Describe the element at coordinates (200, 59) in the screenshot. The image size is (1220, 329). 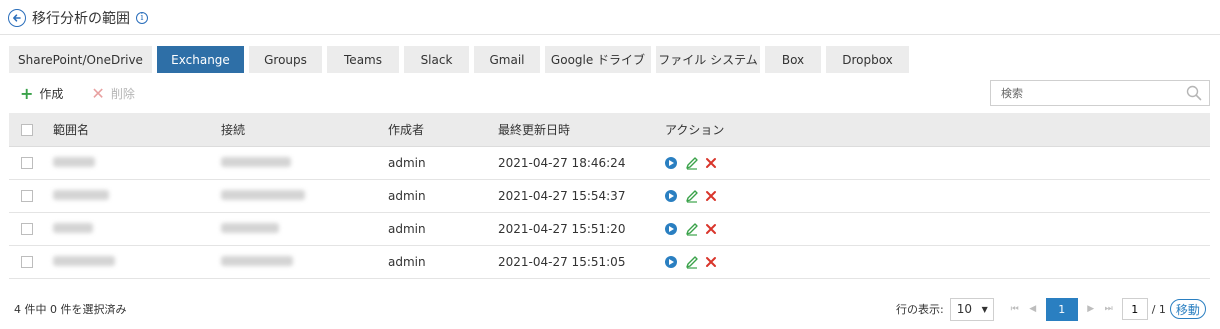
I see `tab-exchange: Exchange` at that location.